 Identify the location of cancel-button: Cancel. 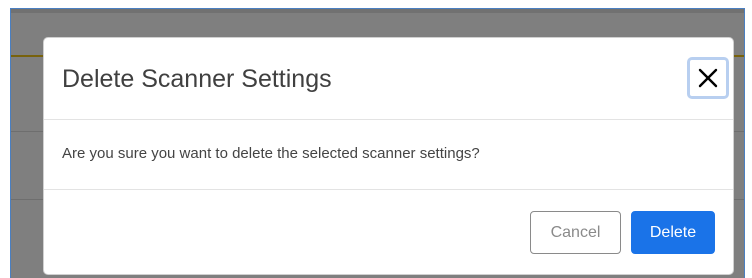
(575, 232).